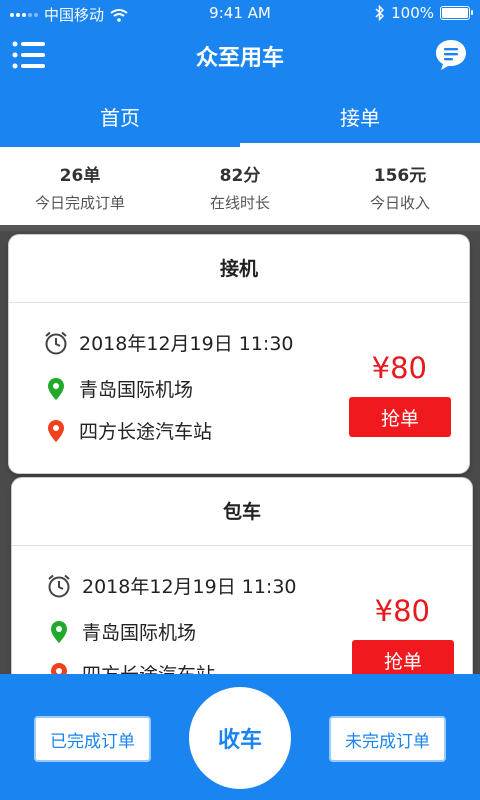 The image size is (480, 800). I want to click on stat-income: 156元 今日收入, so click(400, 186).